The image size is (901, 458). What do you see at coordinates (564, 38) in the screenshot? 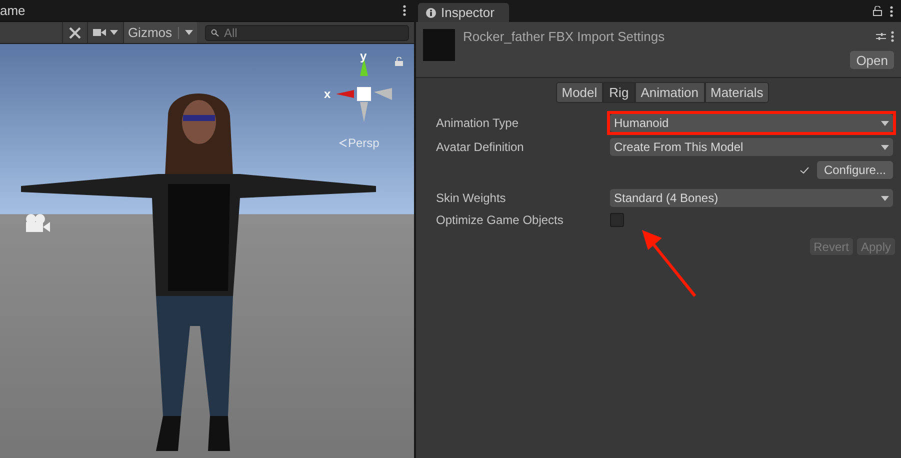
I see `asset-title: Rocker_father FBX Import Settings` at bounding box center [564, 38].